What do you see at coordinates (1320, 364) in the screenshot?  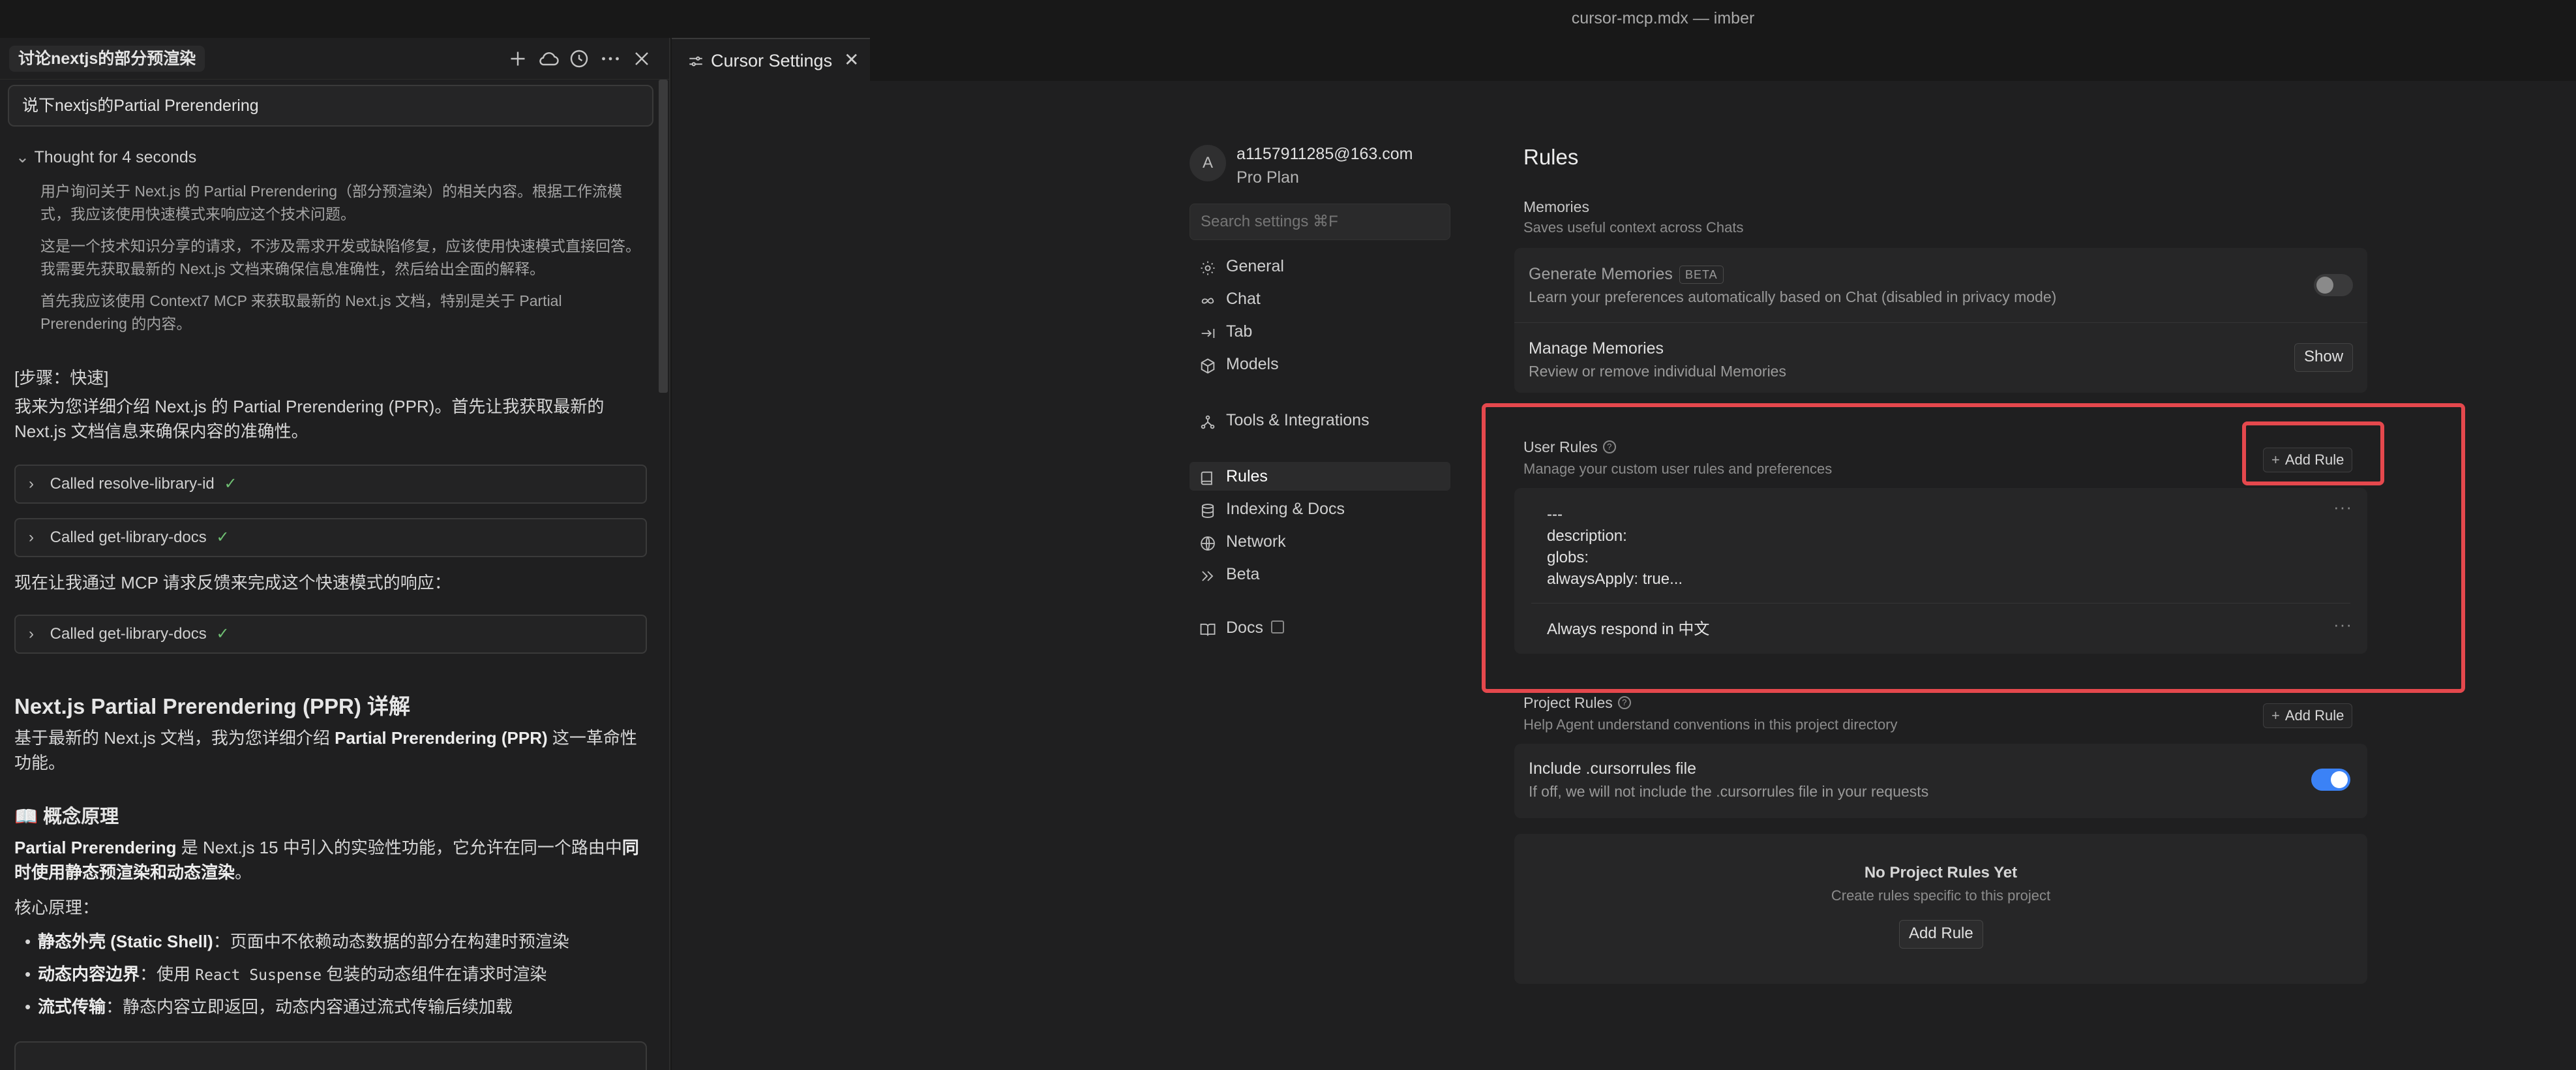 I see `nav-item-models: Models` at bounding box center [1320, 364].